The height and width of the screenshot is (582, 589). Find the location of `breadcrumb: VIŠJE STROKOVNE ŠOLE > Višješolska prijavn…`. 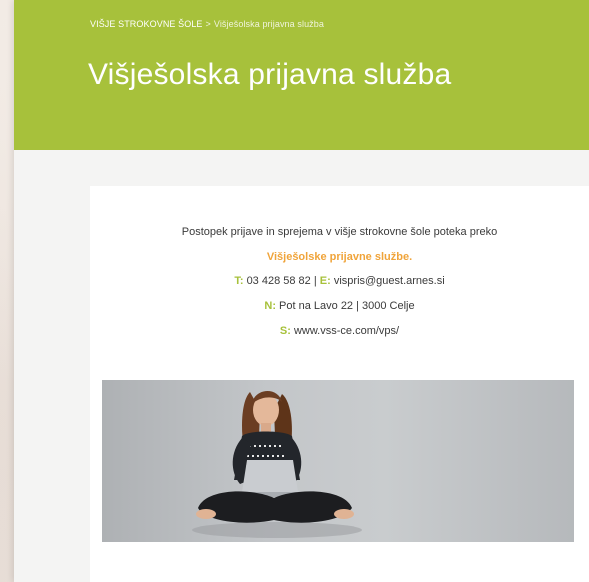

breadcrumb: VIŠJE STROKOVNE ŠOLE > Višješolska prijavn… is located at coordinates (207, 24).